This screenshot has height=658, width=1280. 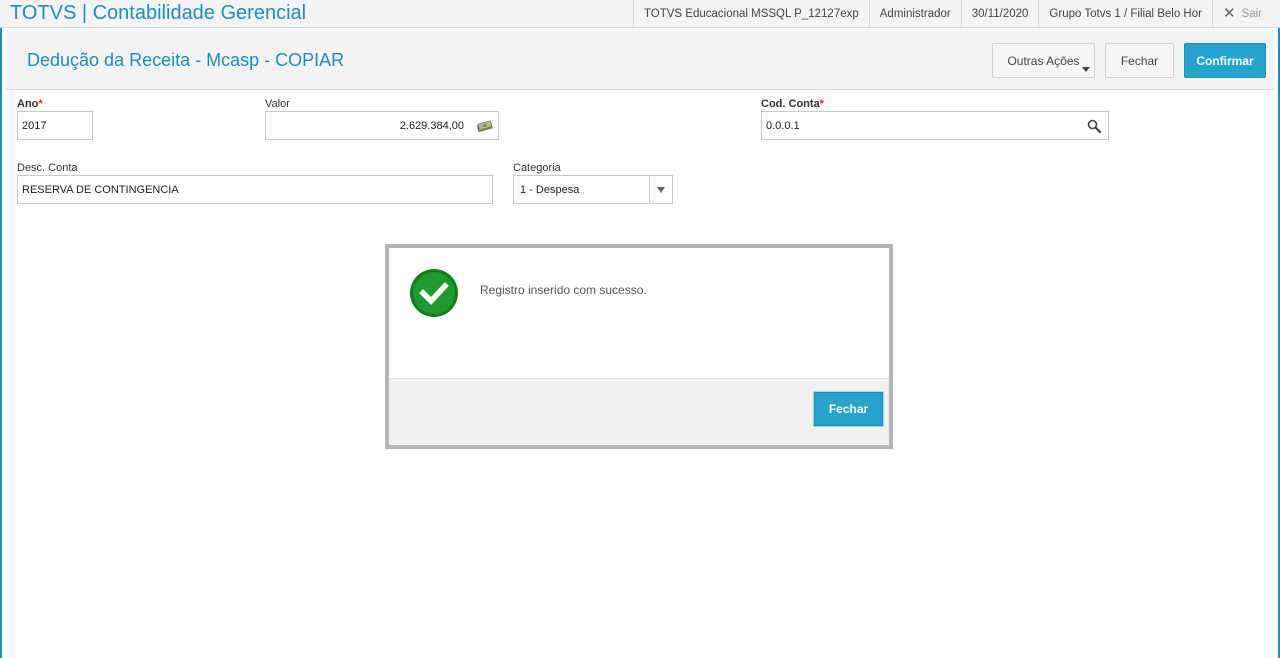 What do you see at coordinates (1094, 126) in the screenshot?
I see `search-icon` at bounding box center [1094, 126].